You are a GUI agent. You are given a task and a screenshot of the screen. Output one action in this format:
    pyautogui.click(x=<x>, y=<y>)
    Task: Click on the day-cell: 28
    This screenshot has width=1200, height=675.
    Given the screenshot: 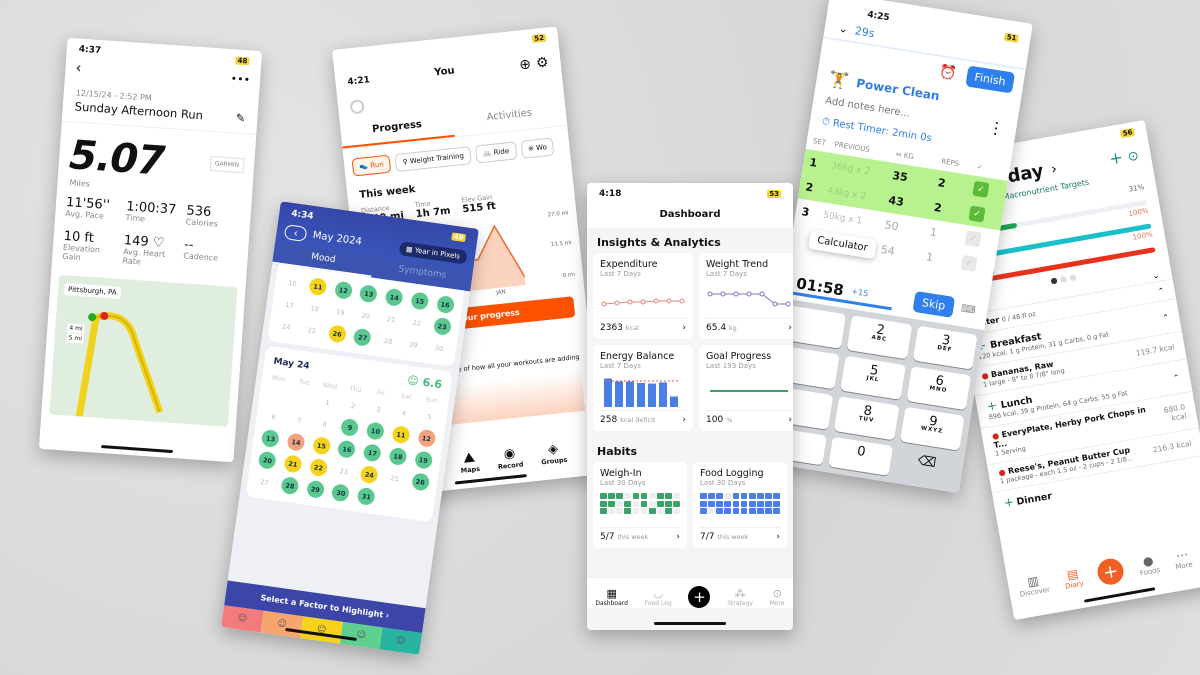 What is the action you would take?
    pyautogui.click(x=290, y=486)
    